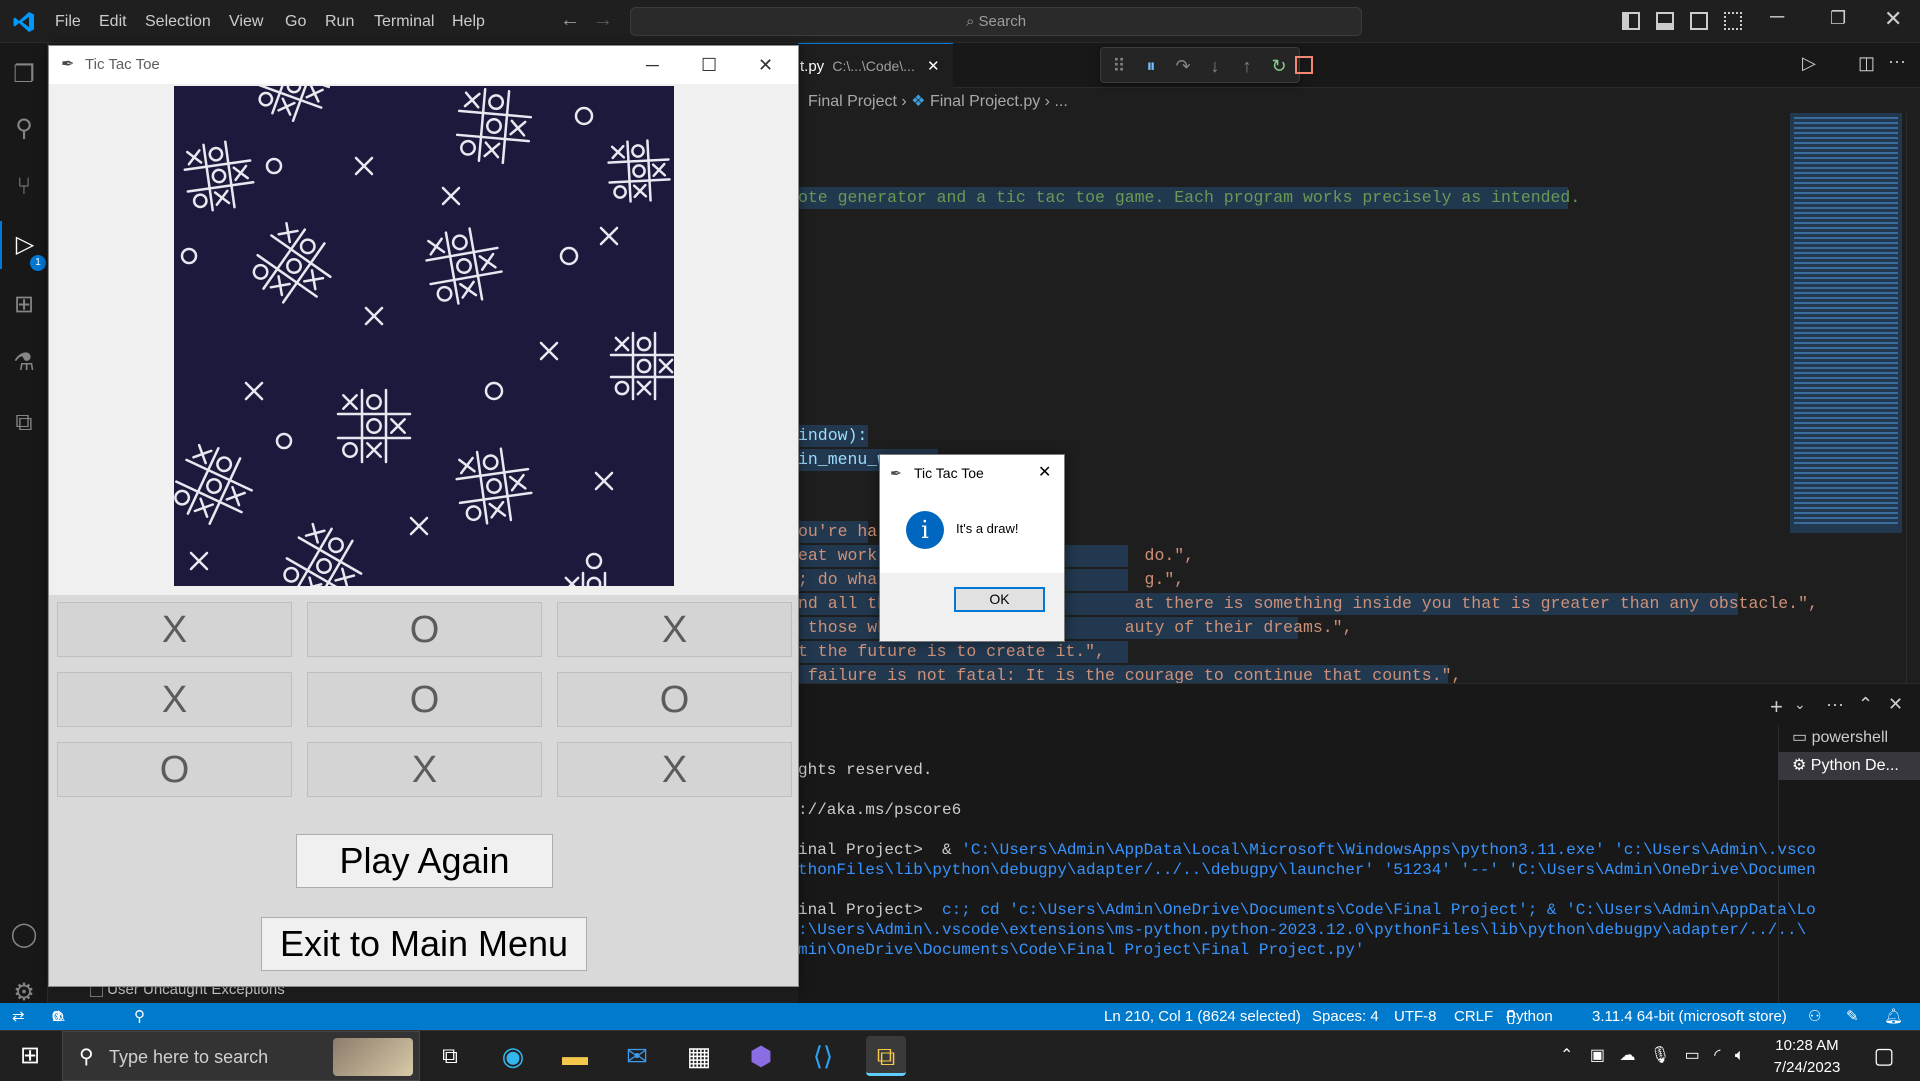 The height and width of the screenshot is (1081, 1920). Describe the element at coordinates (765, 65) in the screenshot. I see `close-icon: ✕` at that location.